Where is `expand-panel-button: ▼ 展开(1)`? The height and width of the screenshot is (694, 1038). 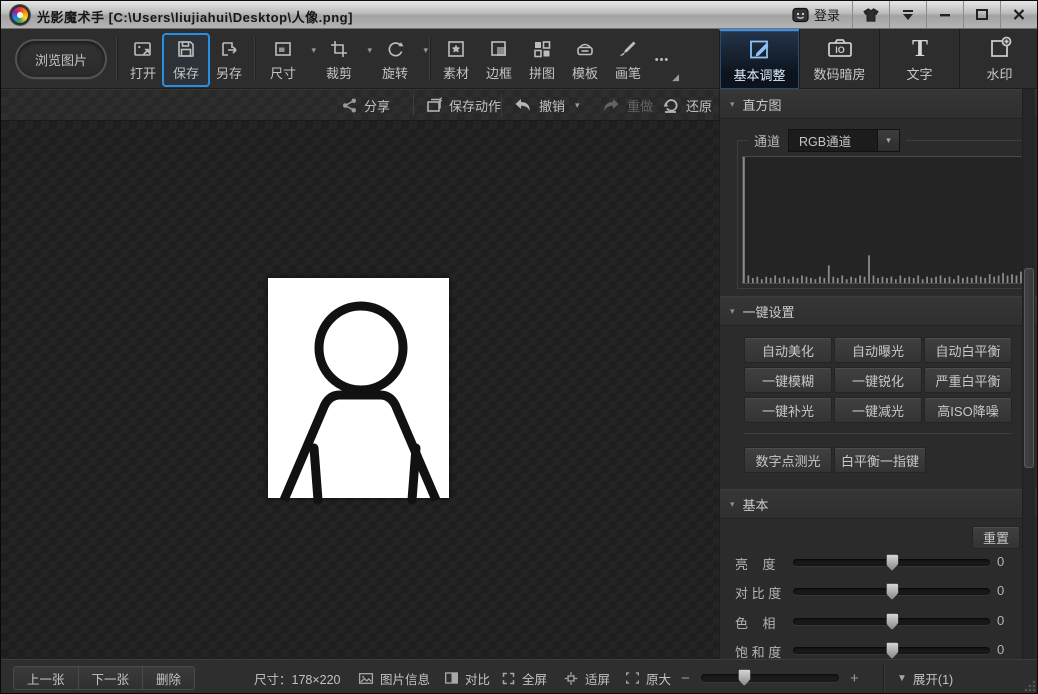
expand-panel-button: ▼ 展开(1) is located at coordinates (925, 676).